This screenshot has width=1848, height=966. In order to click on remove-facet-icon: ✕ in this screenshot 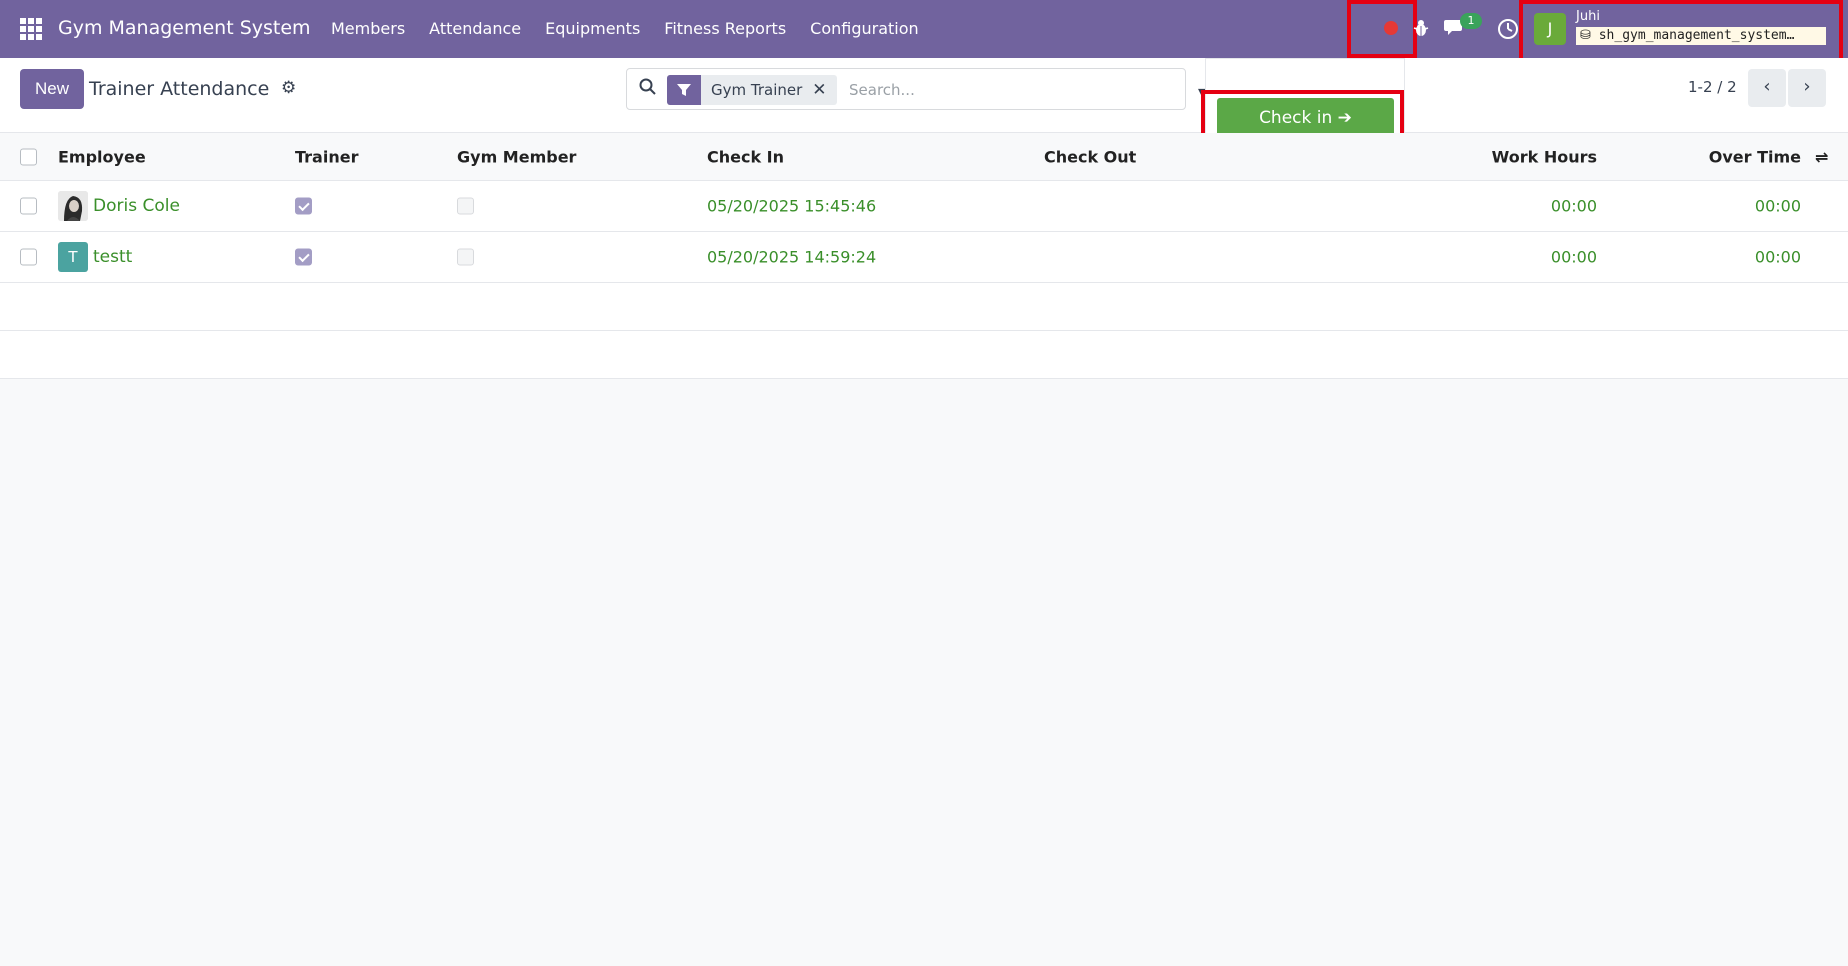, I will do `click(824, 90)`.